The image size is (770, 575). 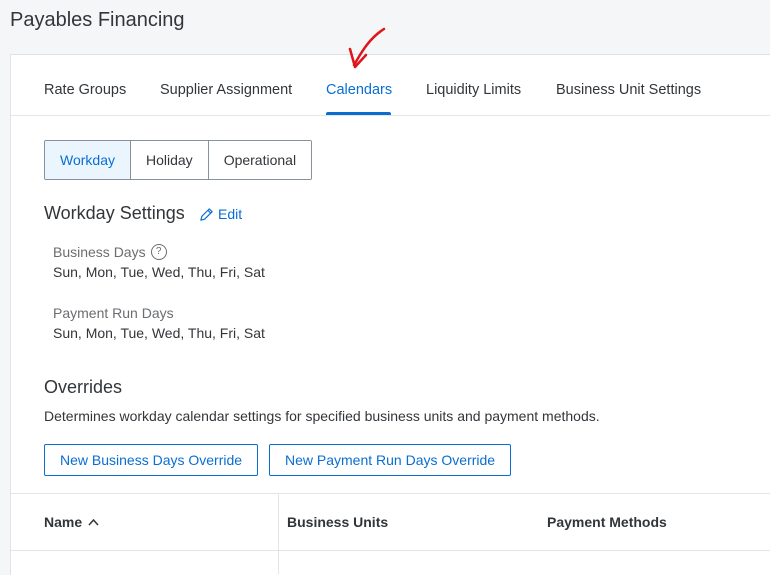 I want to click on workday-settings-title: Workday Settings, so click(x=114, y=213).